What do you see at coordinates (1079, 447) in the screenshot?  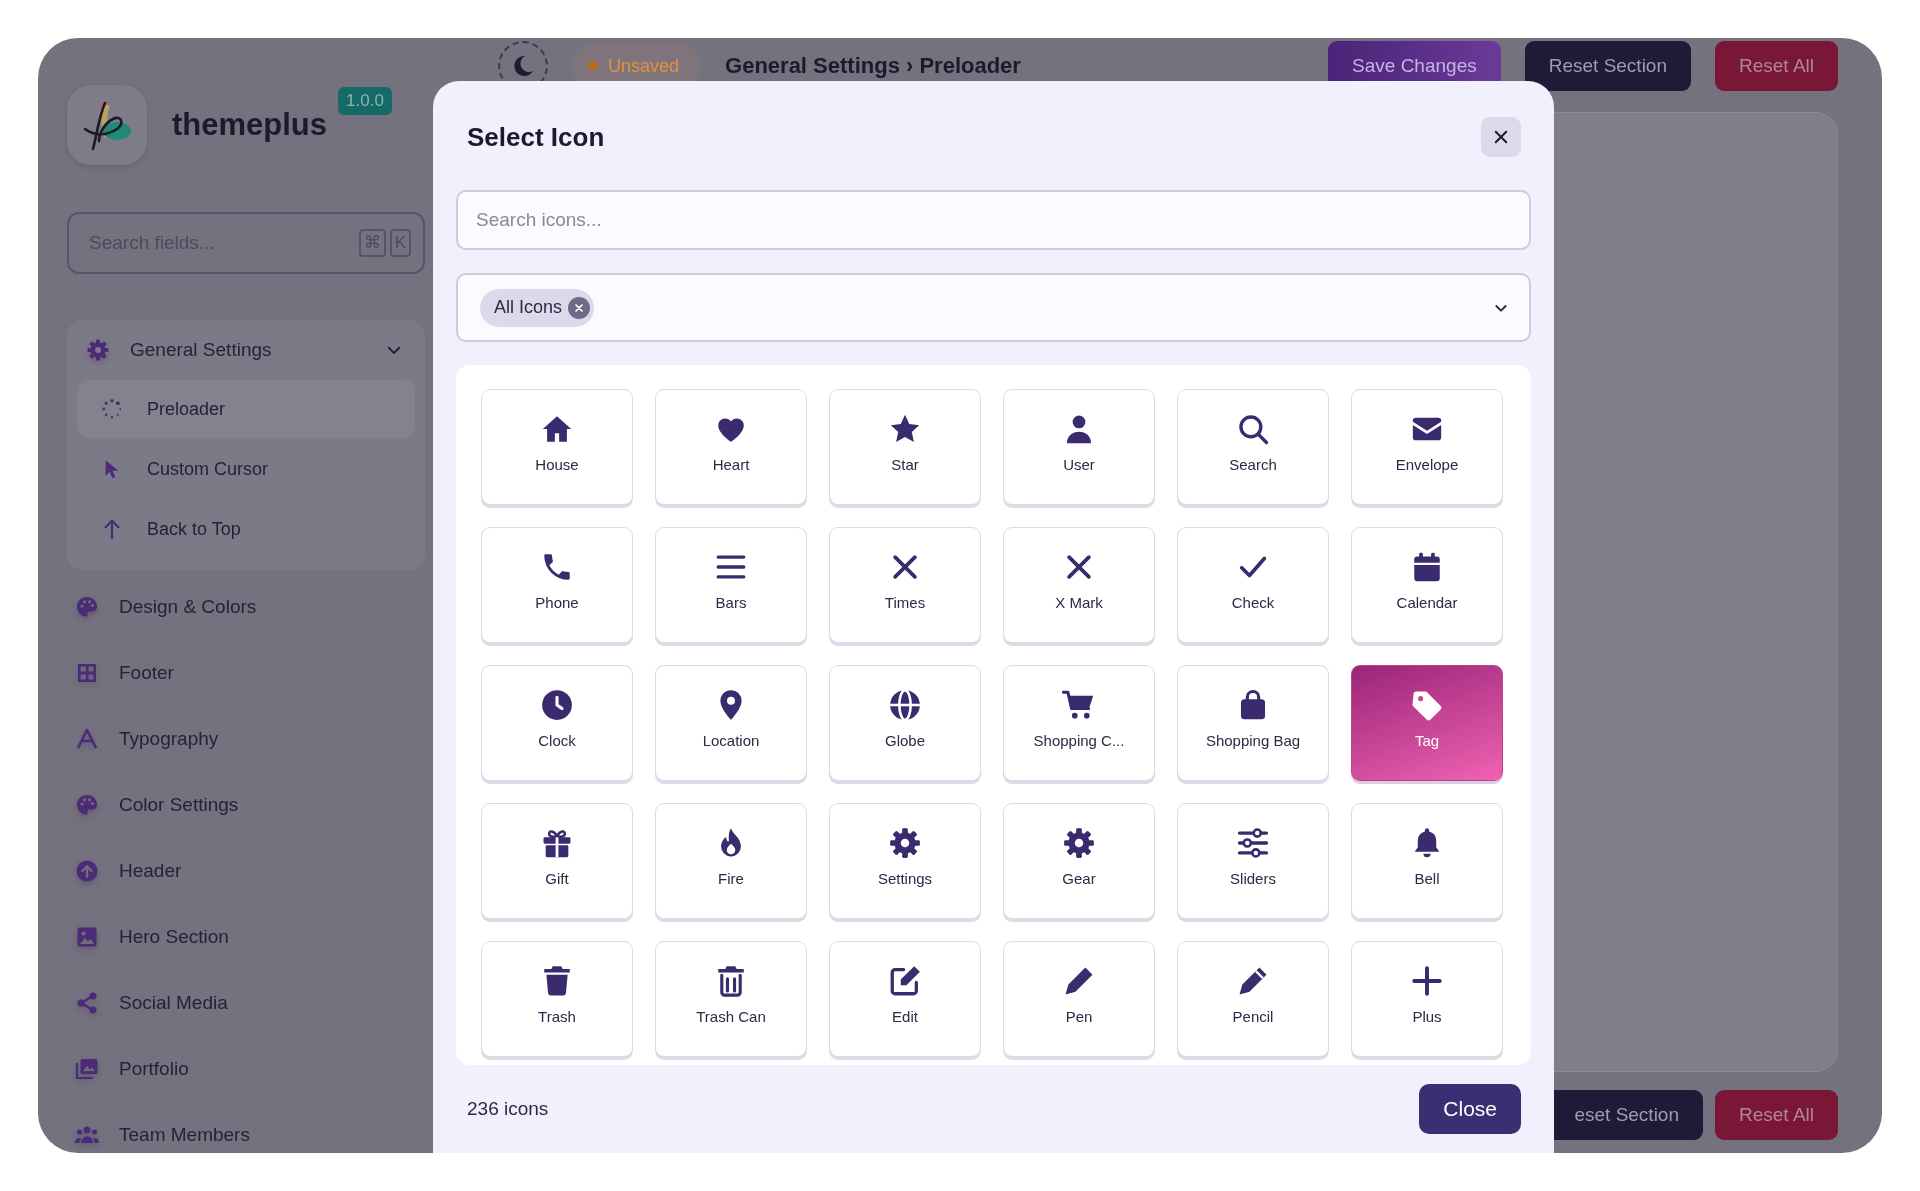 I see `icon-option: User` at bounding box center [1079, 447].